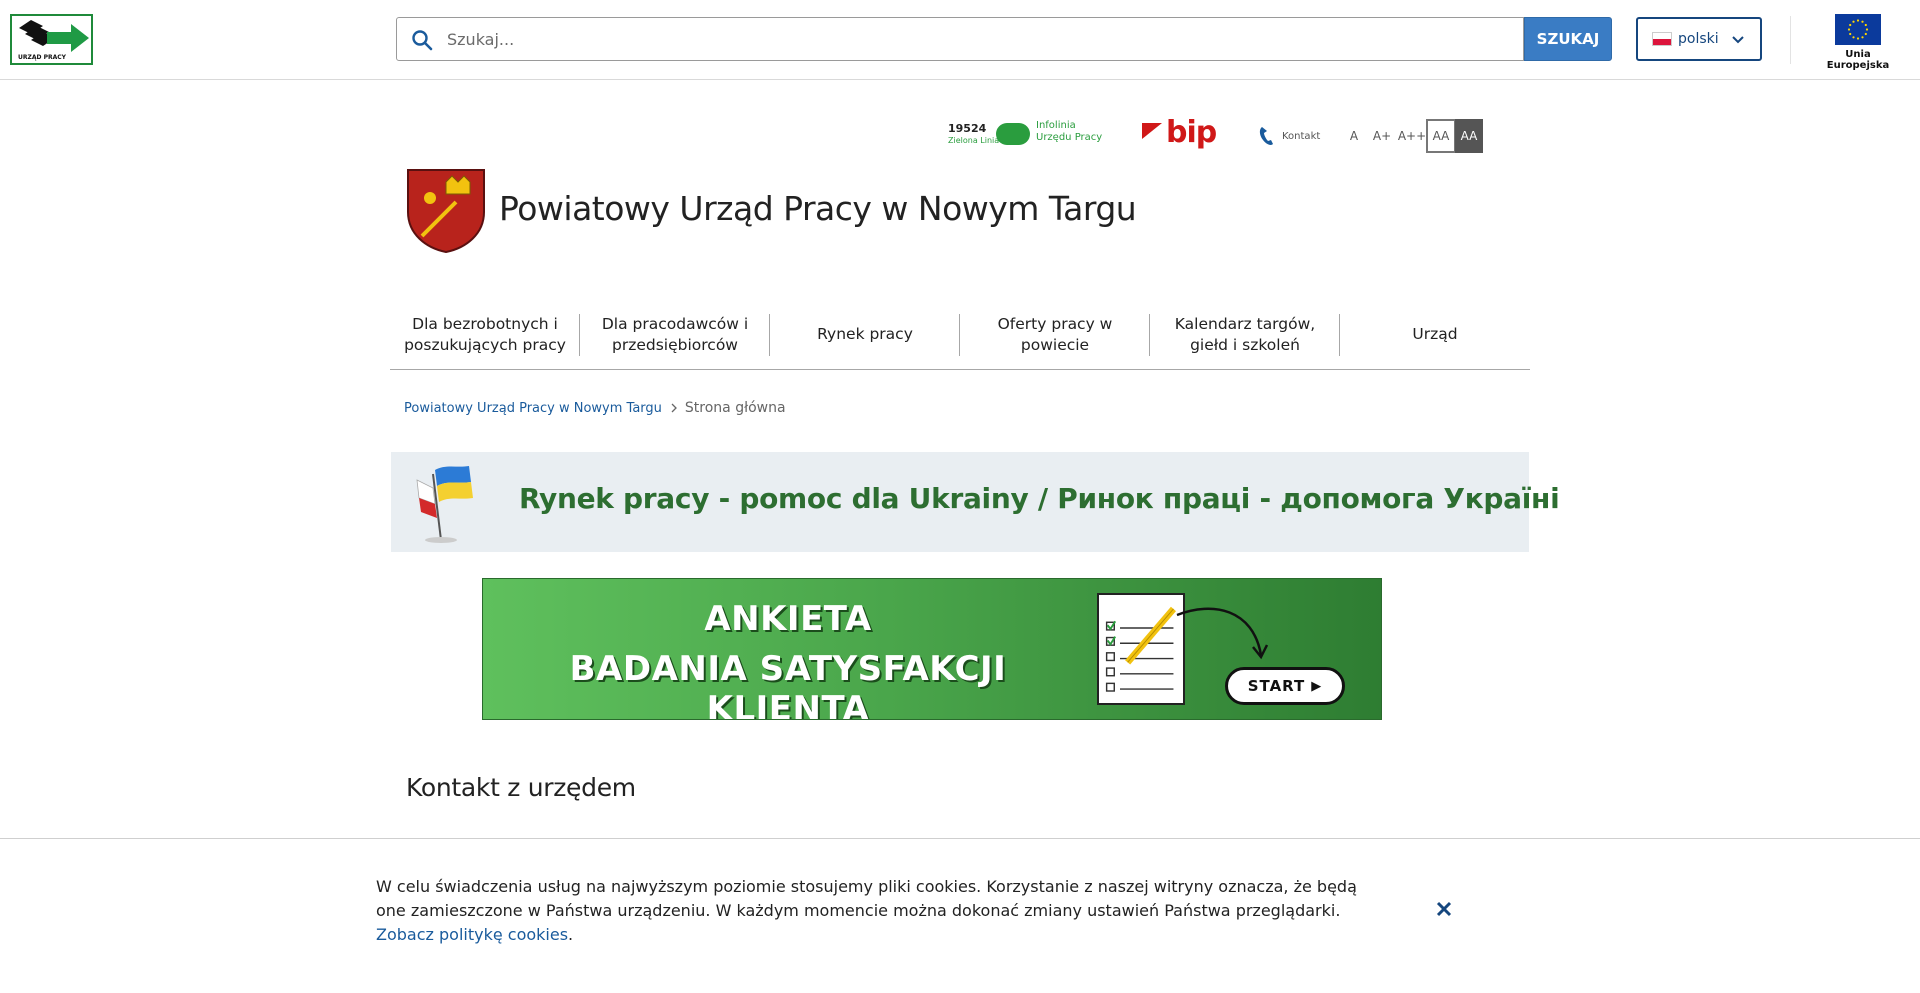 This screenshot has height=993, width=1920. Describe the element at coordinates (674, 408) in the screenshot. I see `chevron-right-icon` at that location.